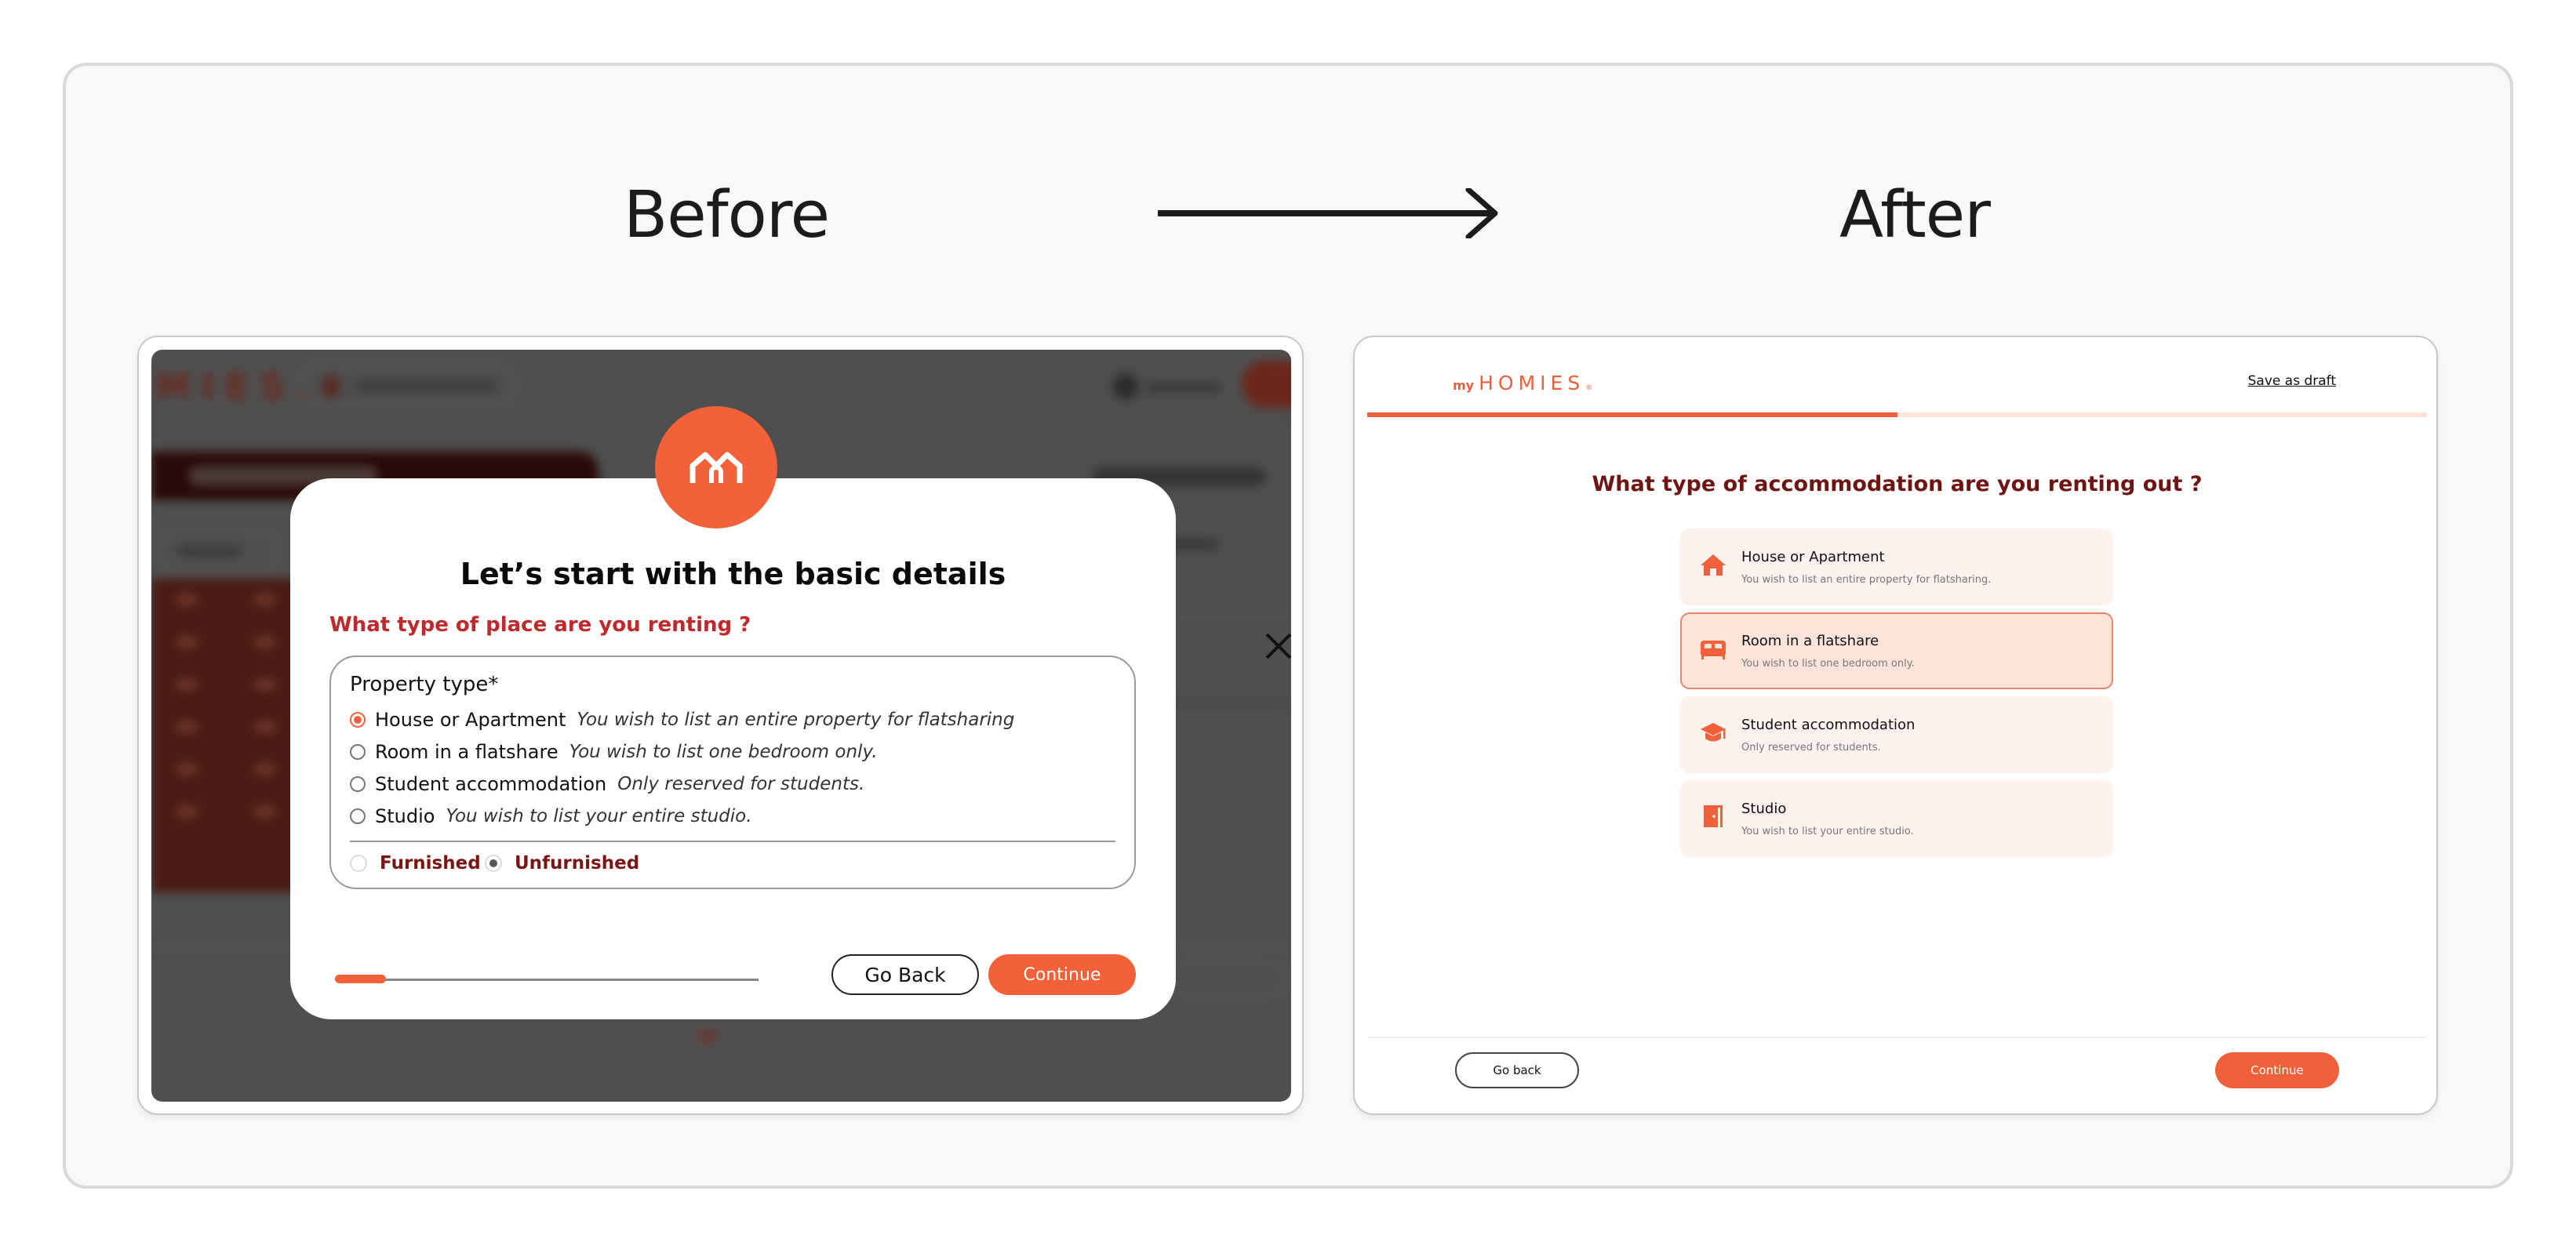 This screenshot has width=2576, height=1253. I want to click on fieldset-divider, so click(732, 841).